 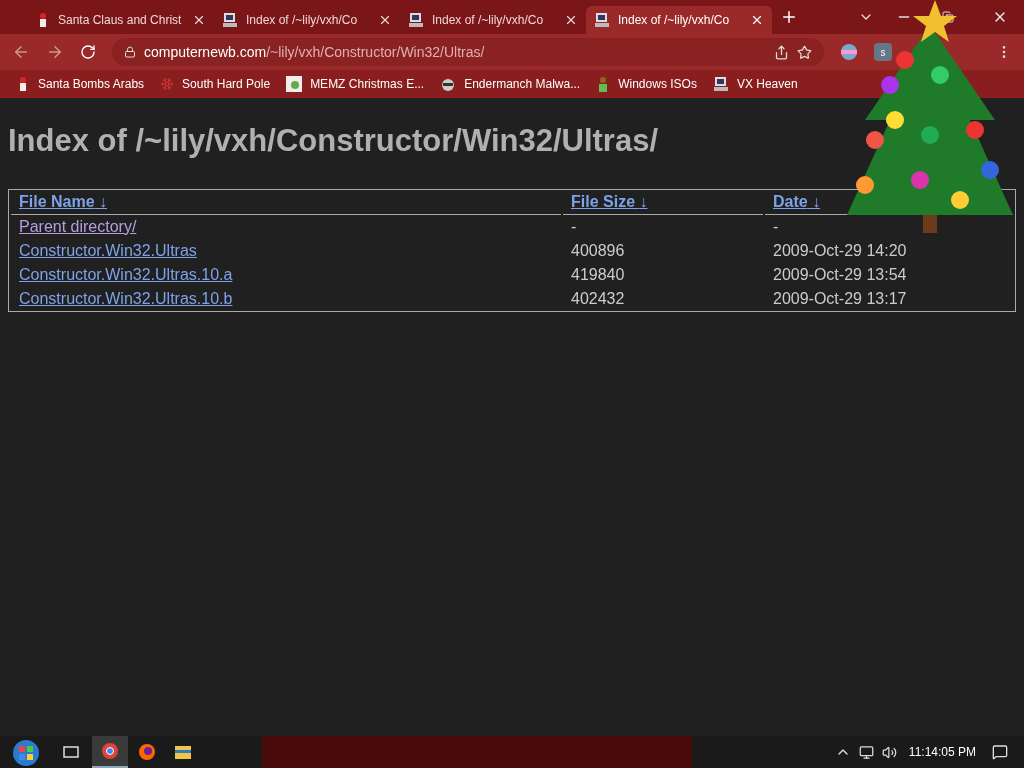 What do you see at coordinates (609, 201) in the screenshot?
I see `column-header-link: File Size ↓` at bounding box center [609, 201].